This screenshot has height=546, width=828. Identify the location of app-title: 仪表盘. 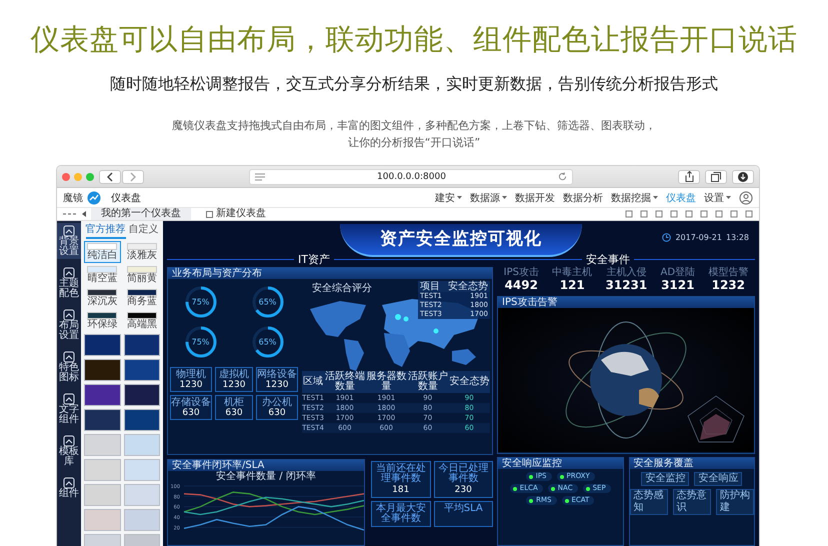
(126, 198).